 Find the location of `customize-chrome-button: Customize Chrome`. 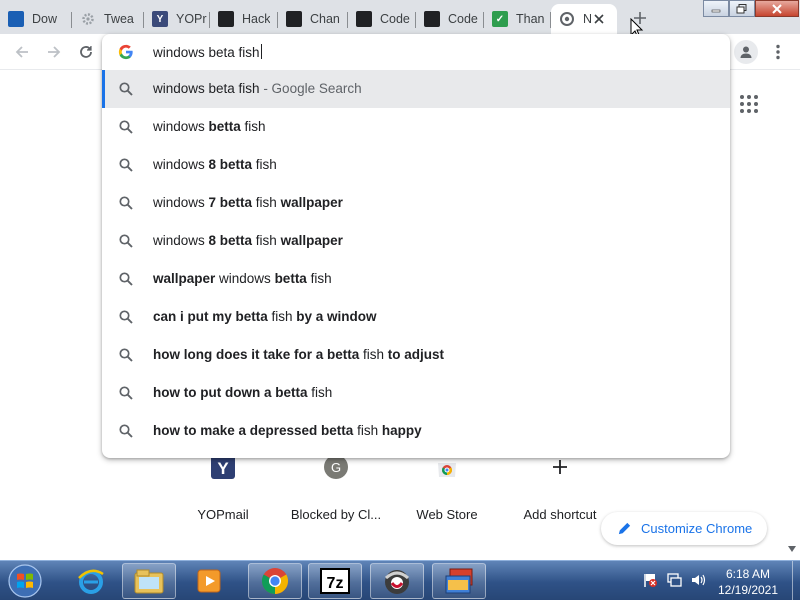

customize-chrome-button: Customize Chrome is located at coordinates (684, 528).